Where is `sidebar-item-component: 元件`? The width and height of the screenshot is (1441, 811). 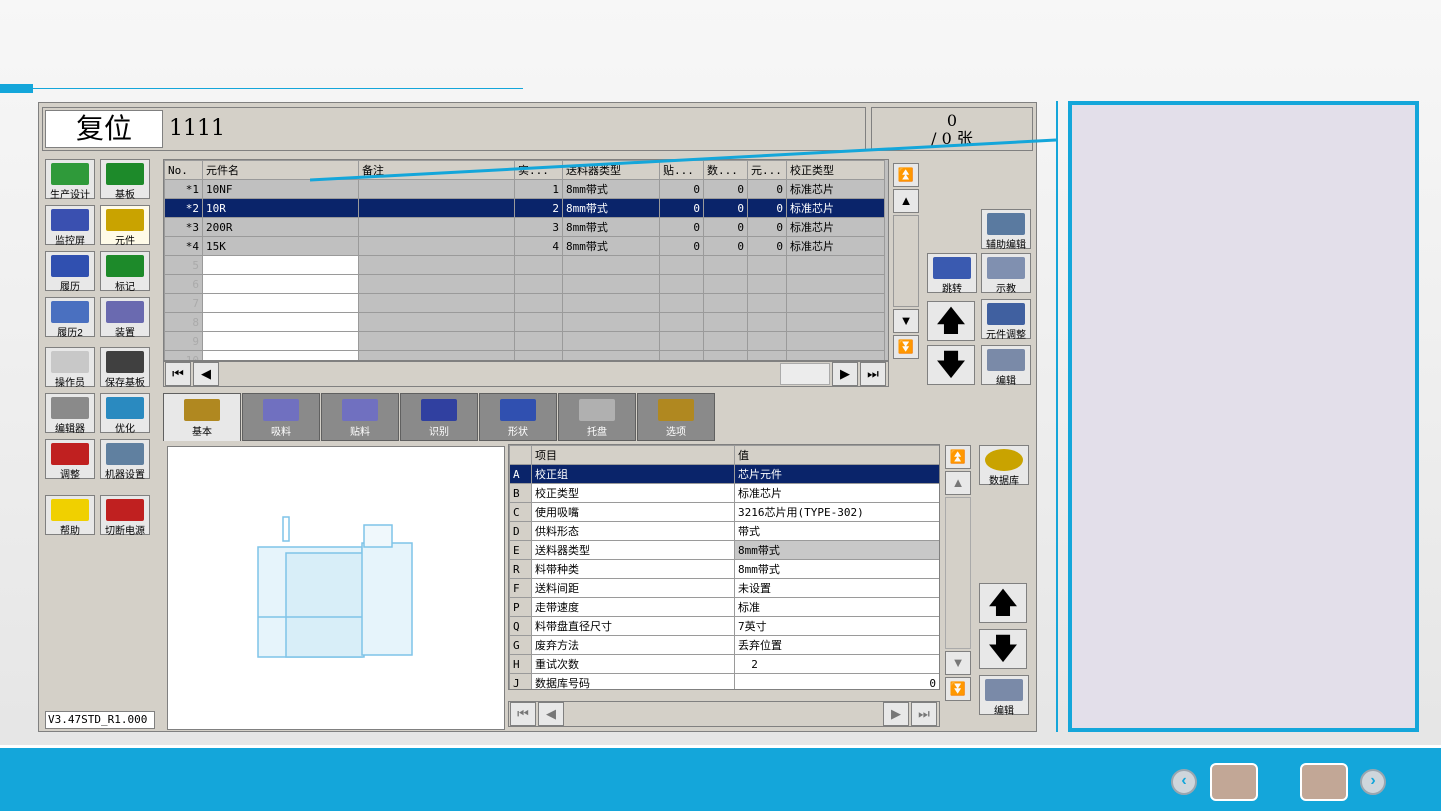
sidebar-item-component: 元件 is located at coordinates (125, 226).